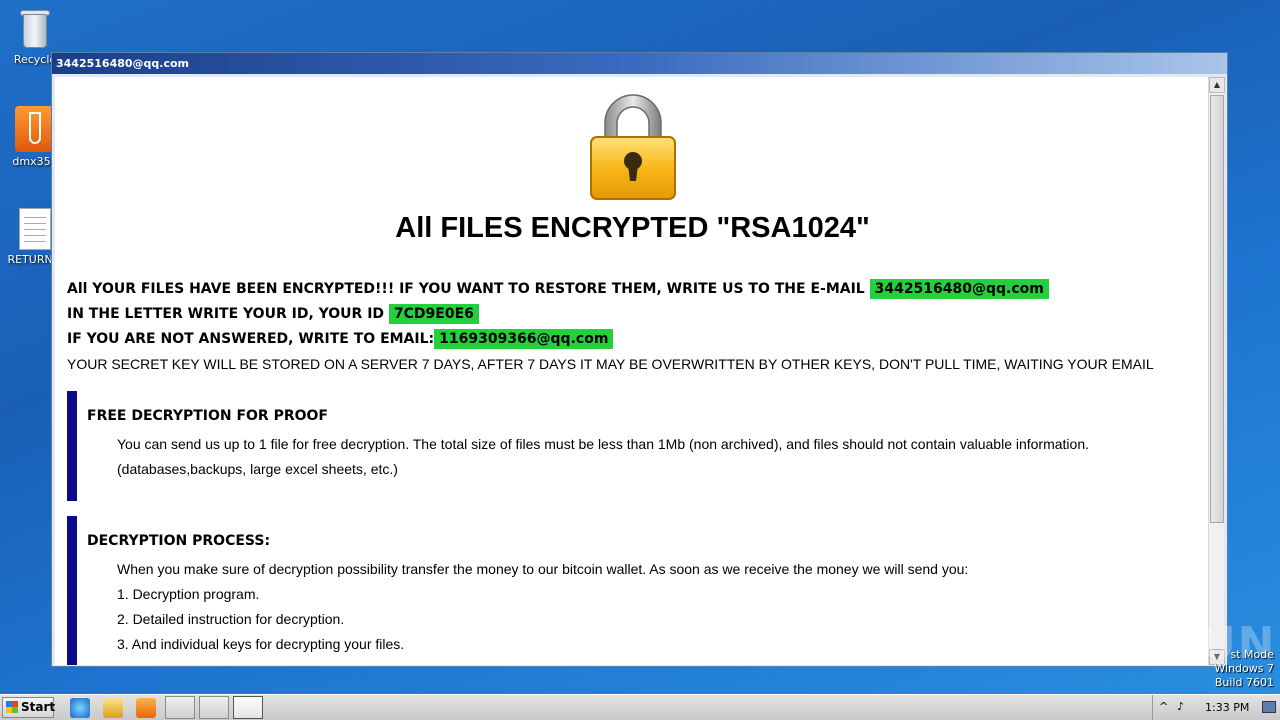 Image resolution: width=1280 pixels, height=720 pixels. I want to click on window-title: 3442516480@qq.com, so click(639, 63).